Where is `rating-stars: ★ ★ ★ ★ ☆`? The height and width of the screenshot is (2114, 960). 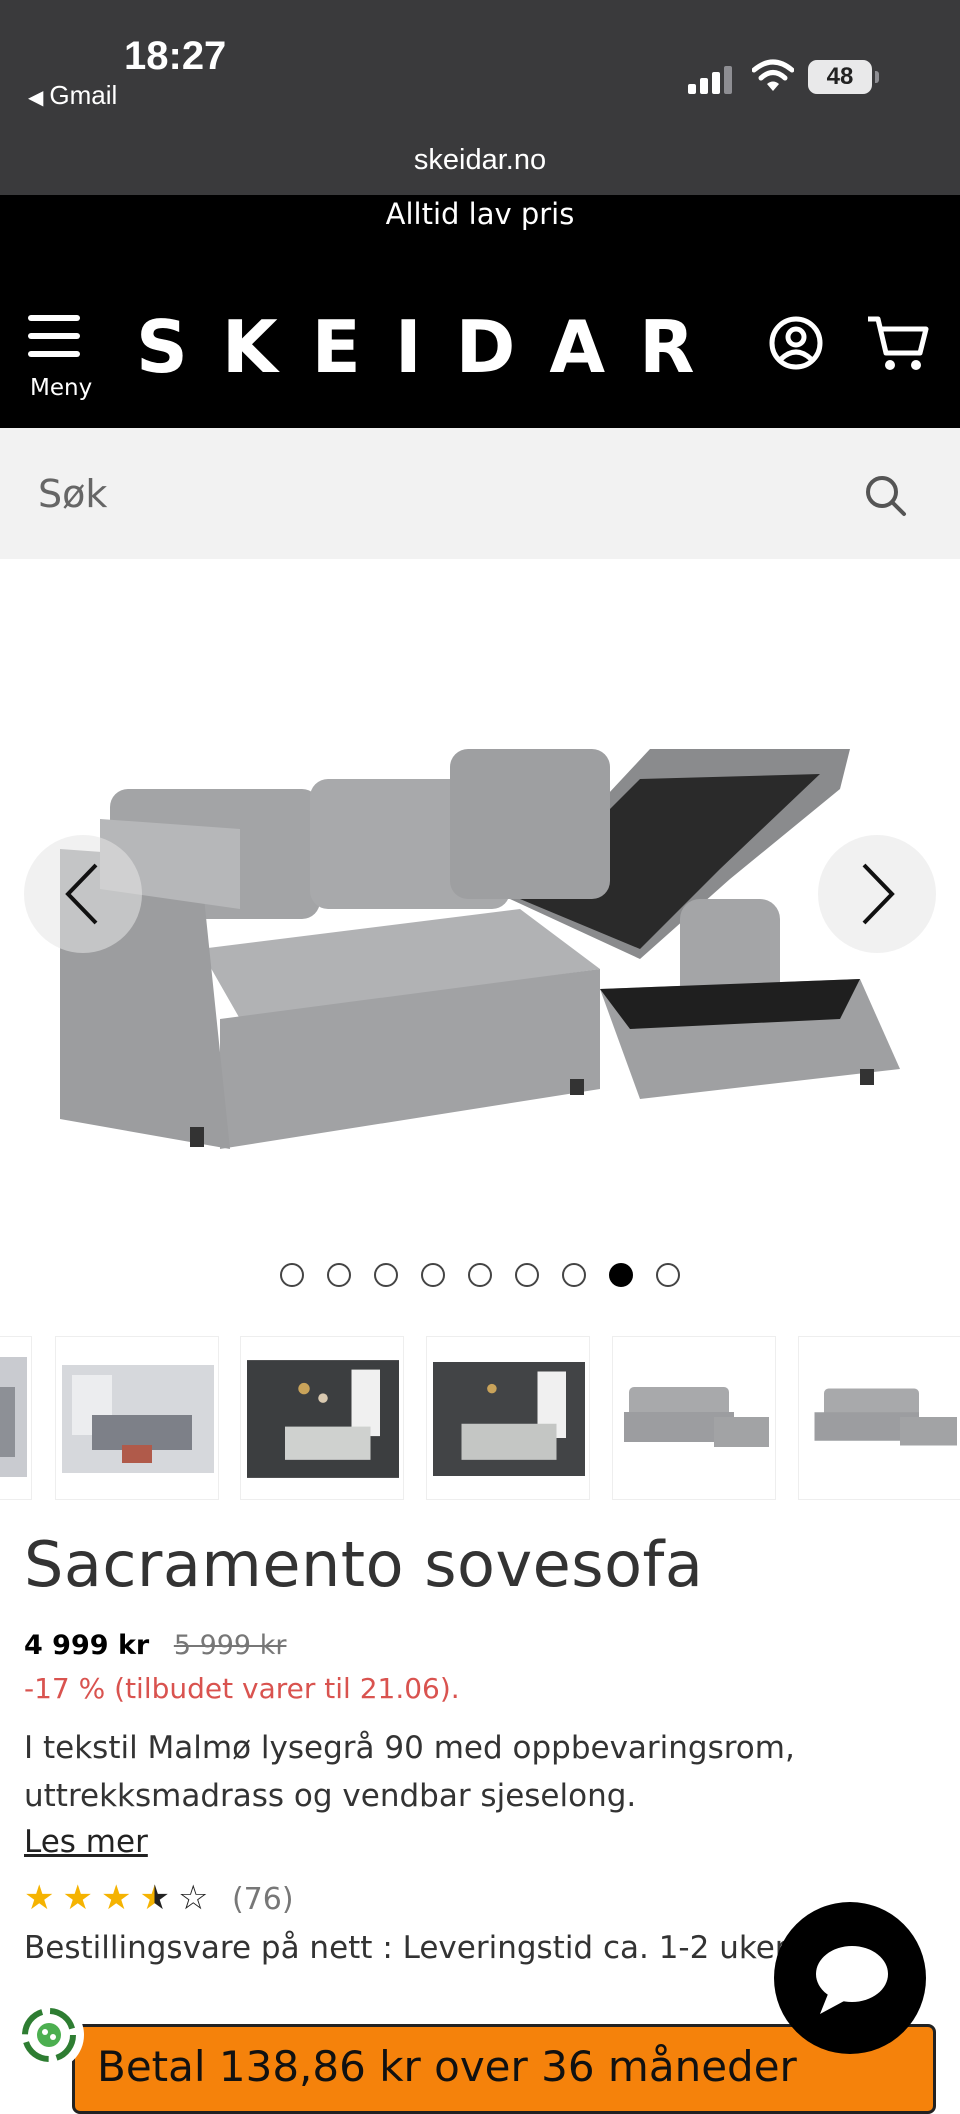 rating-stars: ★ ★ ★ ★ ☆ is located at coordinates (125, 1898).